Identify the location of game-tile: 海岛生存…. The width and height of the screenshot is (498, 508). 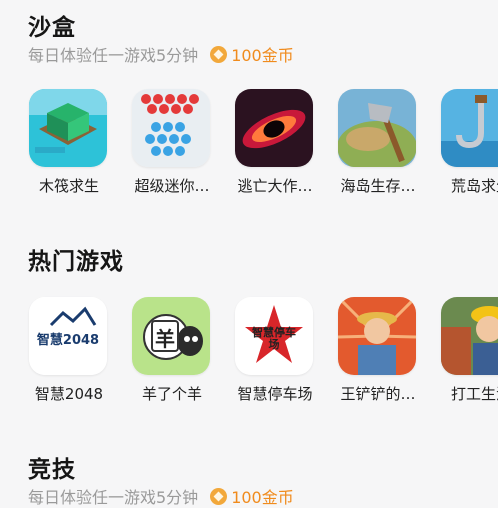
(380, 142).